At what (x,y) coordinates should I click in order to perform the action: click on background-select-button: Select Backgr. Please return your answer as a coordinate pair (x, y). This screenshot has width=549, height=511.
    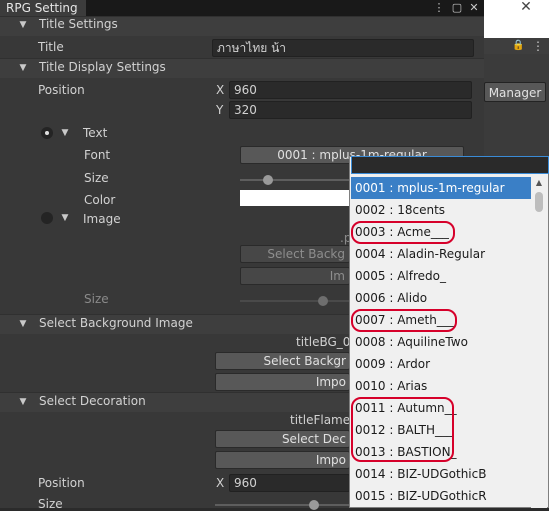
    Looking at the image, I should click on (282, 361).